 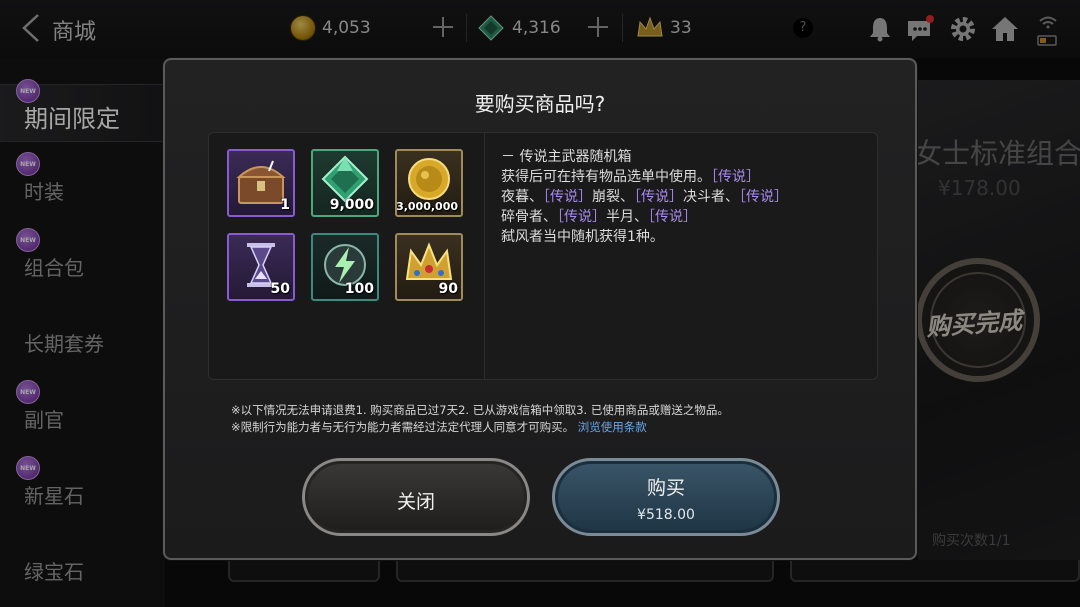 What do you see at coordinates (540, 104) in the screenshot?
I see `dialog-title: 要购买商品吗?` at bounding box center [540, 104].